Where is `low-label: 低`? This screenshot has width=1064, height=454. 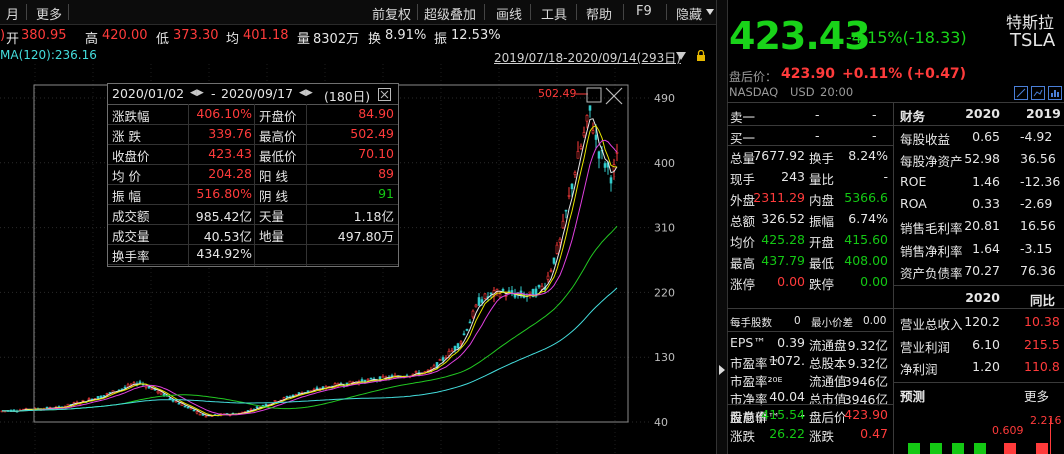
low-label: 低 is located at coordinates (163, 39).